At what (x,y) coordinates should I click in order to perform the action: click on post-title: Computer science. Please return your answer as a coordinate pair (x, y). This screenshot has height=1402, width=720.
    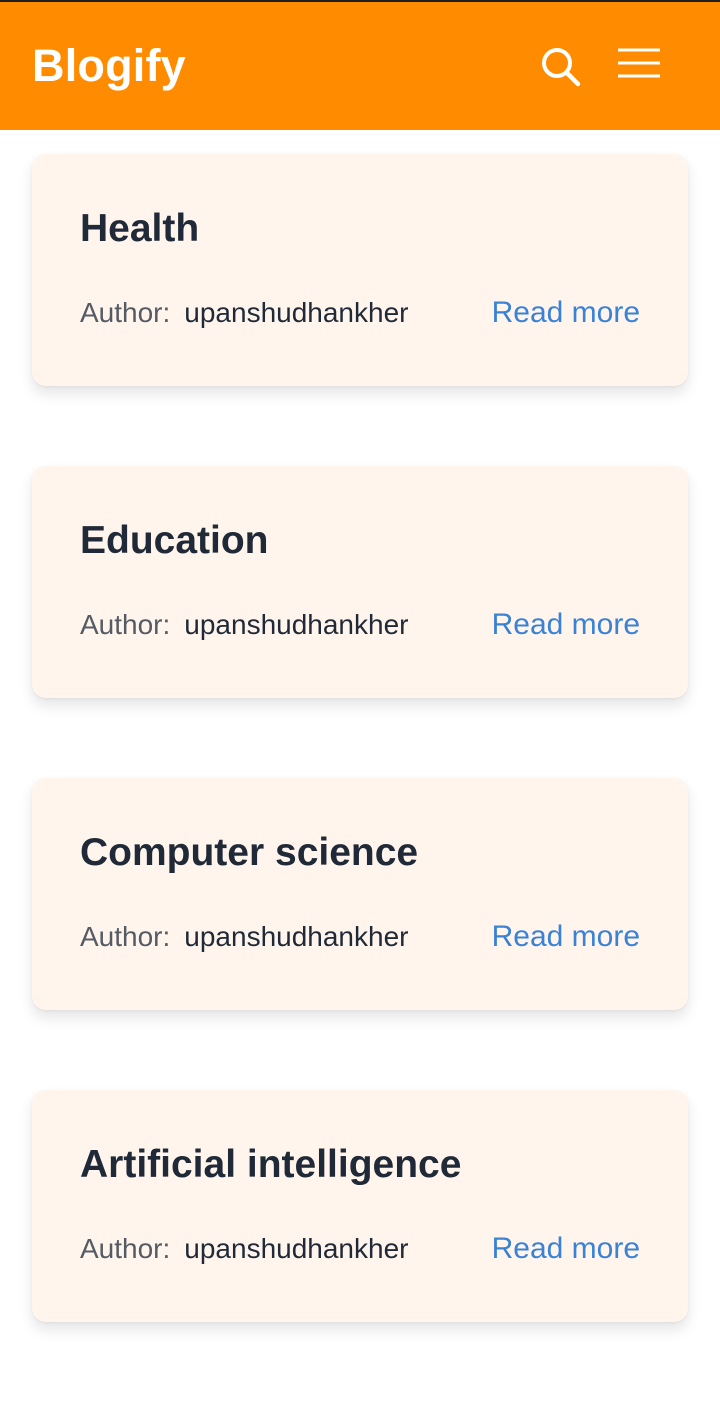
    Looking at the image, I should click on (249, 852).